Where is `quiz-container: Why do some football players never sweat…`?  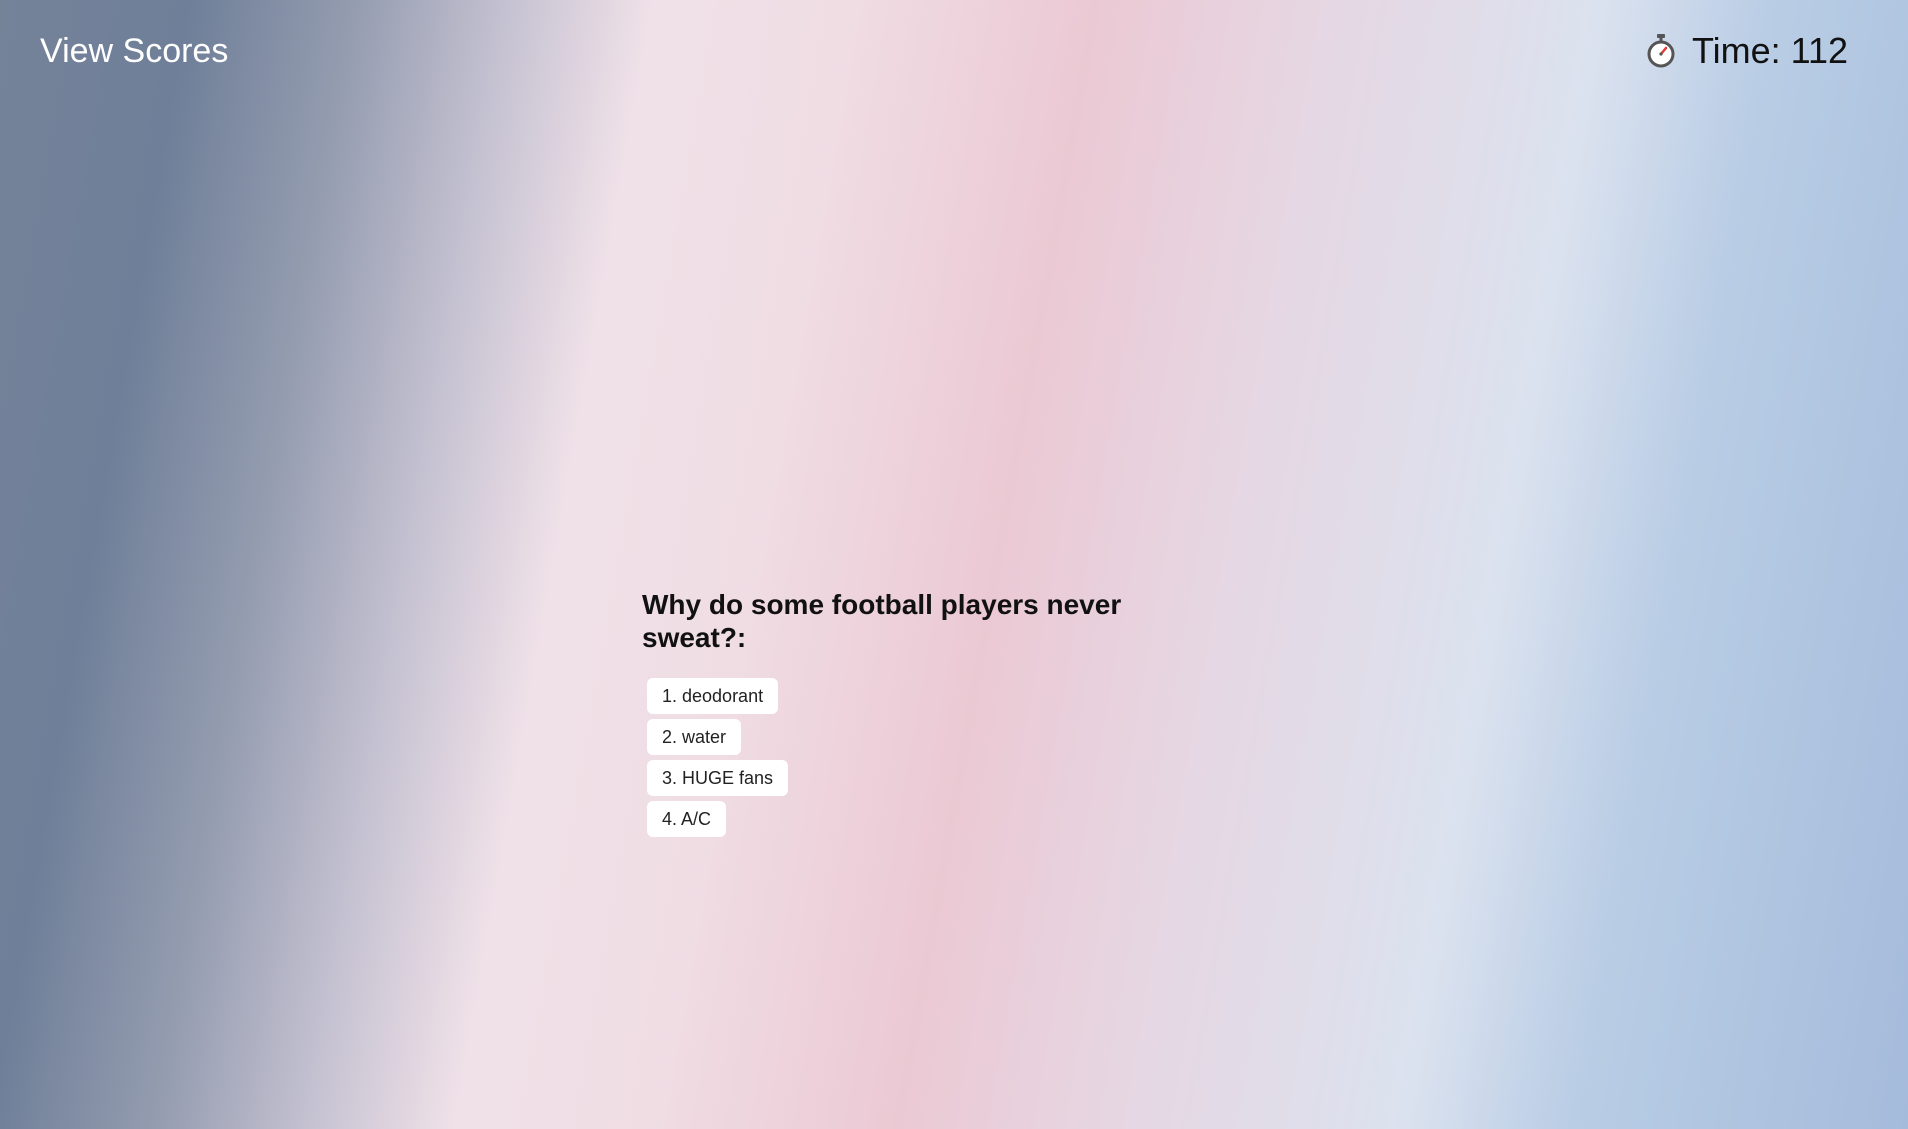
quiz-container: Why do some football players never sweat… is located at coordinates (922, 715).